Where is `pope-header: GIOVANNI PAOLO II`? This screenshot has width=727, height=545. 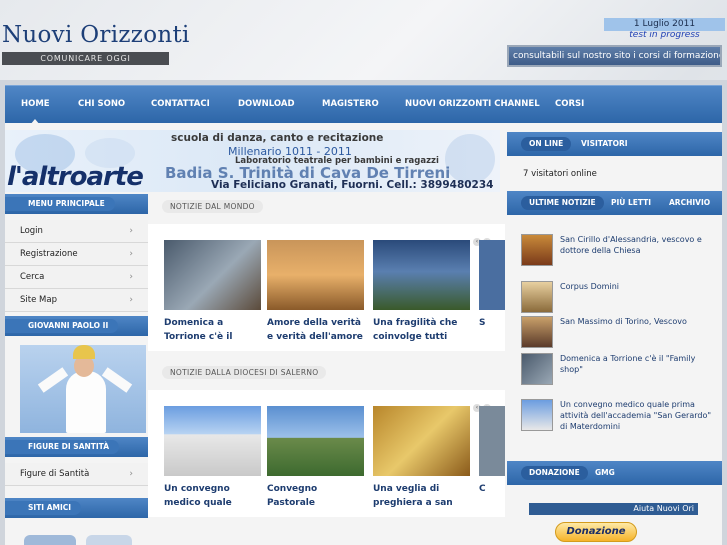
pope-header: GIOVANNI PAOLO II is located at coordinates (76, 326).